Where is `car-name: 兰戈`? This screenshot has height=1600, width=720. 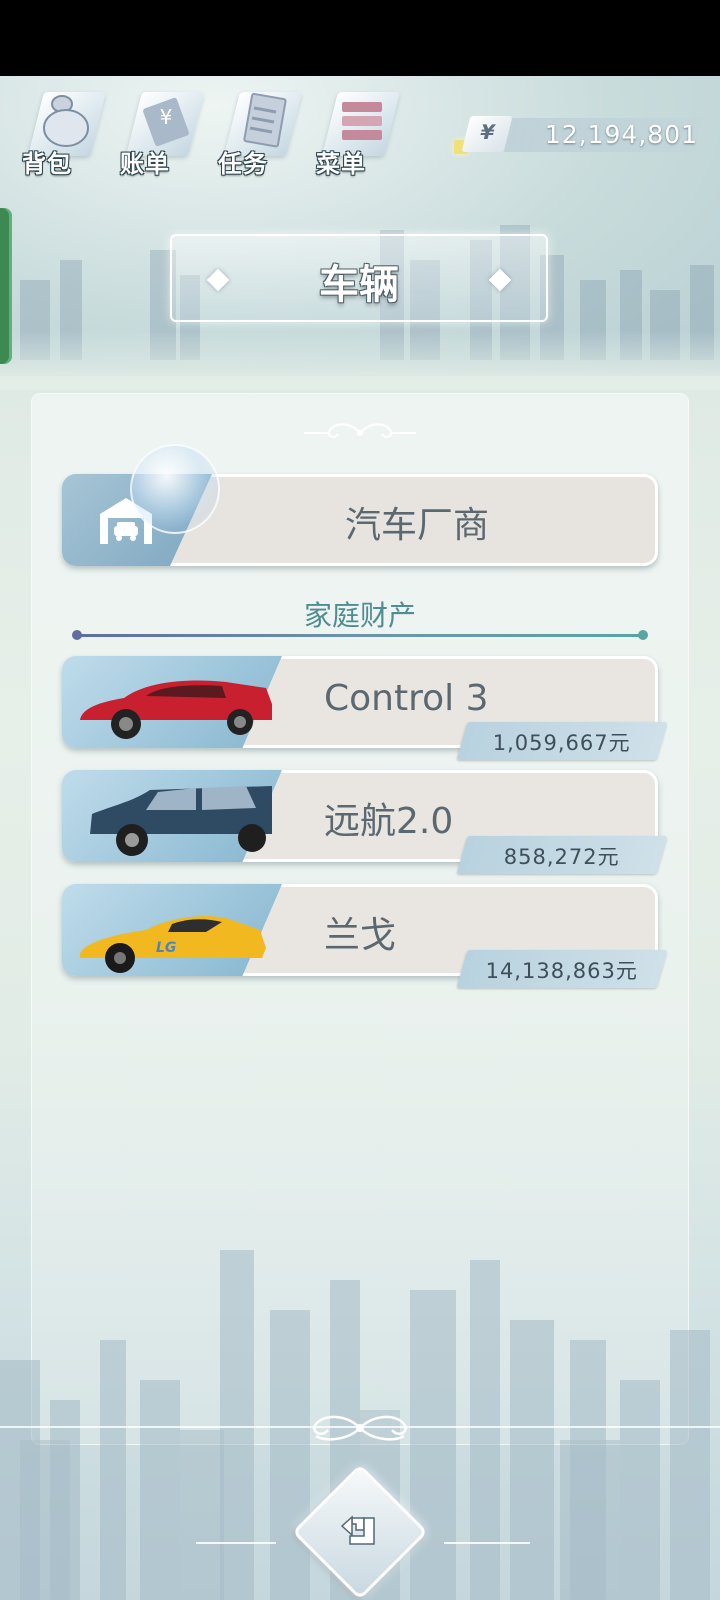 car-name: 兰戈 is located at coordinates (360, 935).